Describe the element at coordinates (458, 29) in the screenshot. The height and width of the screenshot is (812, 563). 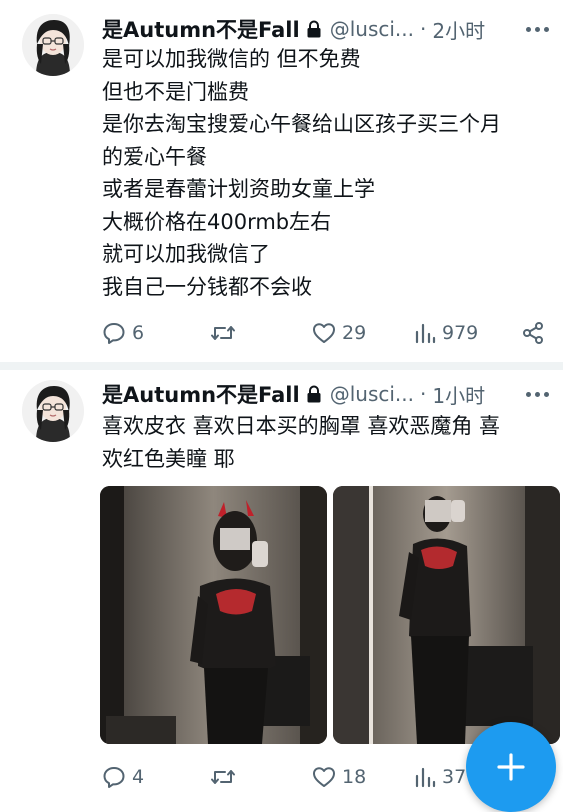
I see `timestamp: 2小时` at that location.